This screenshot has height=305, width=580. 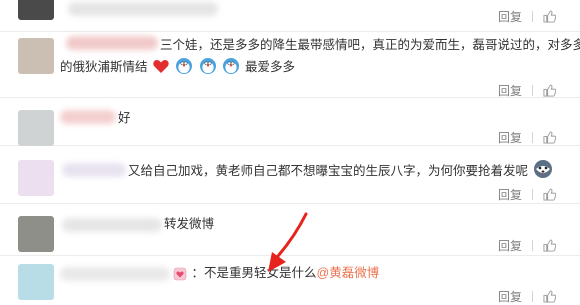 What do you see at coordinates (529, 16) in the screenshot?
I see `comment-actions: 回复 回复` at bounding box center [529, 16].